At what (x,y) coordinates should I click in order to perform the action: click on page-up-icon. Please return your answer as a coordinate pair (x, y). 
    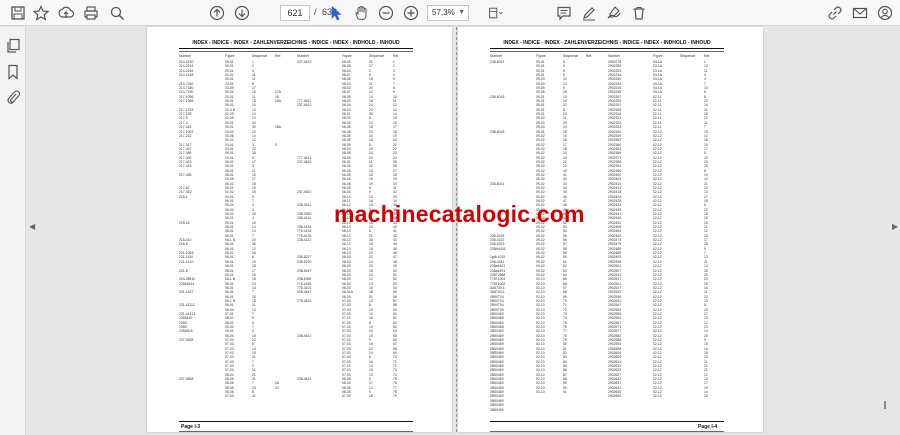
    Looking at the image, I should click on (217, 13).